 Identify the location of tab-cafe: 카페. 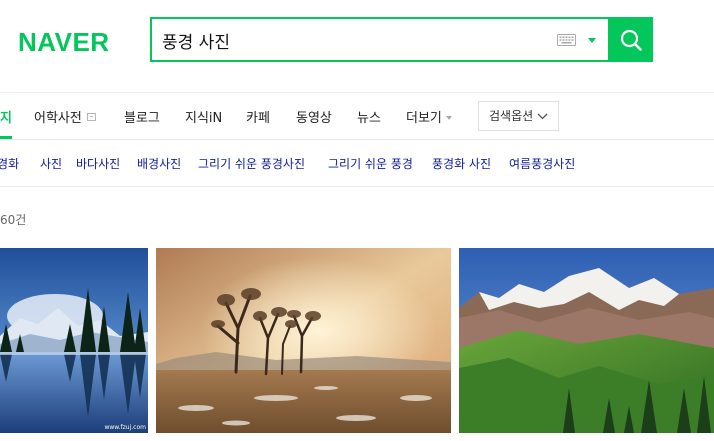
(258, 116).